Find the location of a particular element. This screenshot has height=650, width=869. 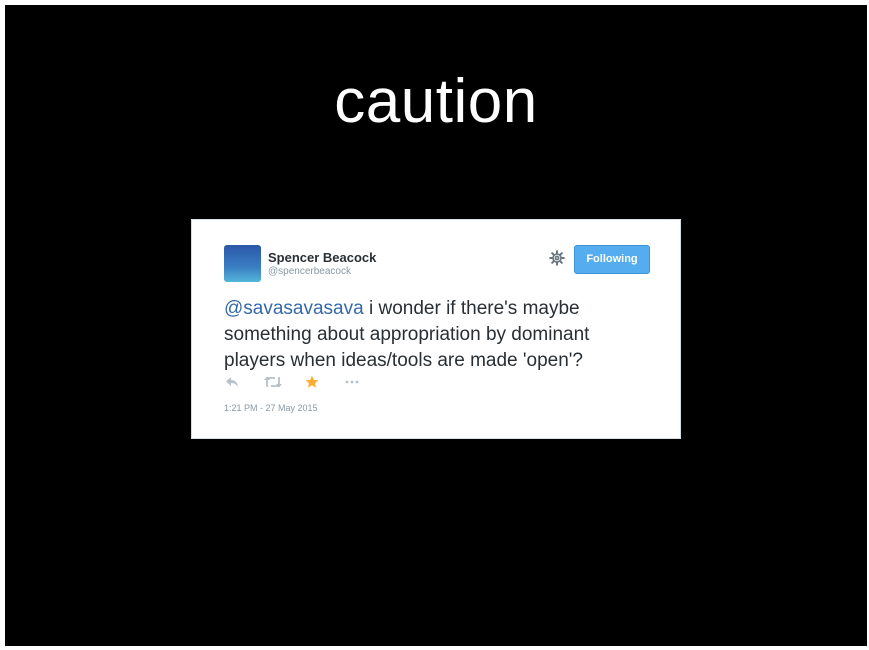

mention-link: @savasavasava is located at coordinates (294, 308).